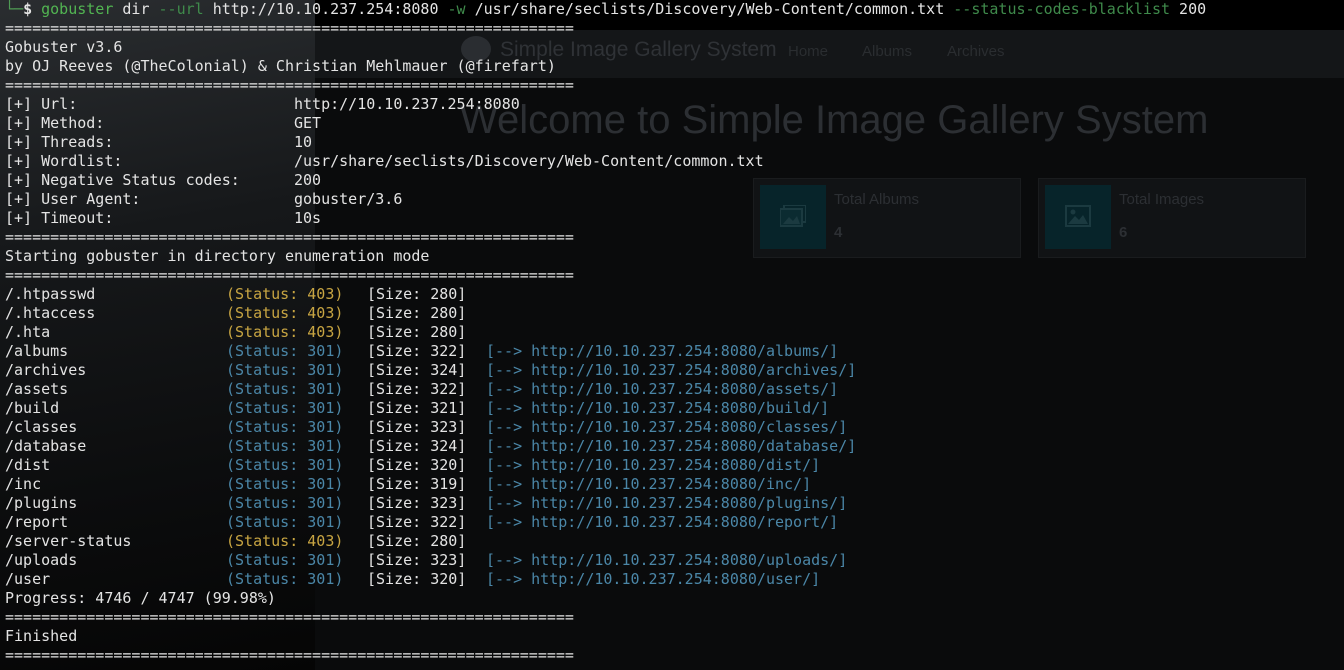 This screenshot has width=1344, height=670. Describe the element at coordinates (50, 294) in the screenshot. I see `result-path: /.htpasswd` at that location.